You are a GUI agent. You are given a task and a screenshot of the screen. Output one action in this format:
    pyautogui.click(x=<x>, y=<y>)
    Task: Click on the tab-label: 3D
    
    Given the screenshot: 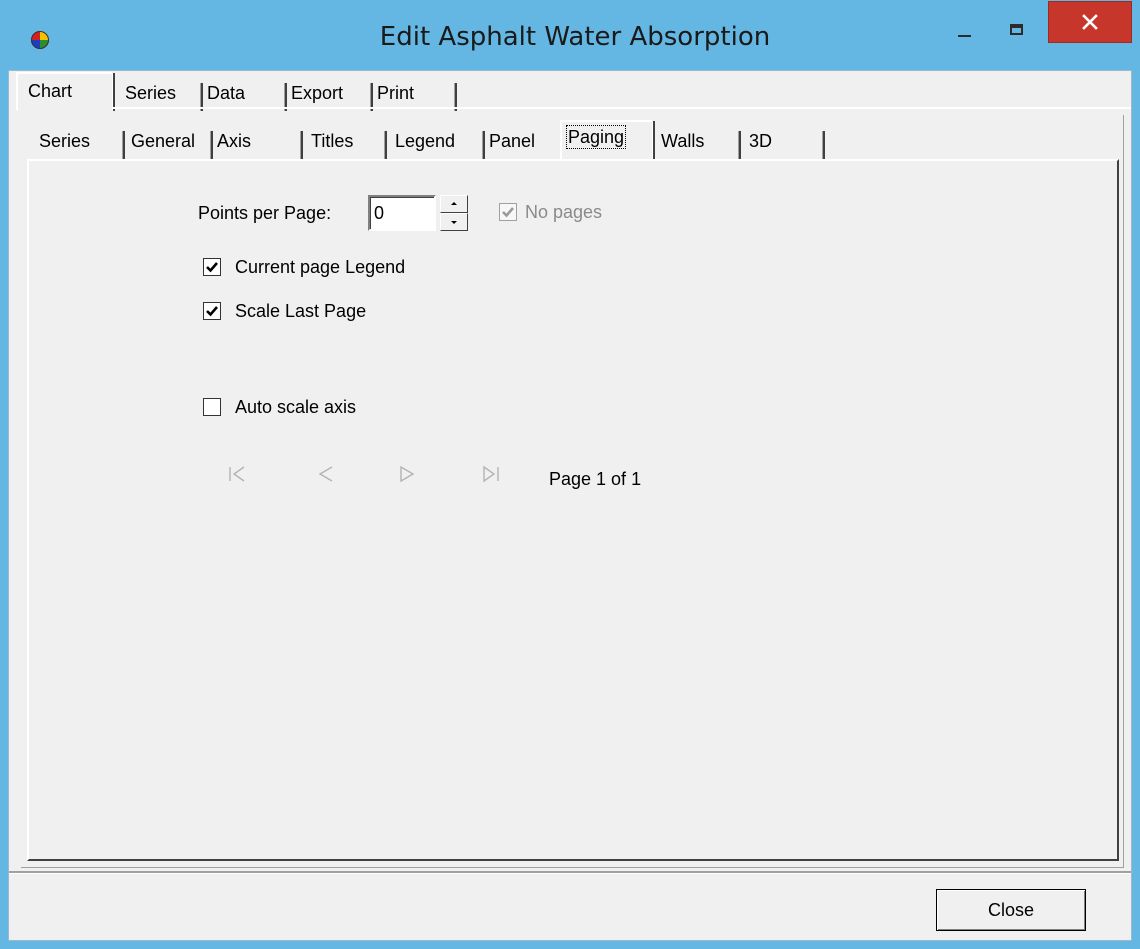 What is the action you would take?
    pyautogui.click(x=761, y=141)
    